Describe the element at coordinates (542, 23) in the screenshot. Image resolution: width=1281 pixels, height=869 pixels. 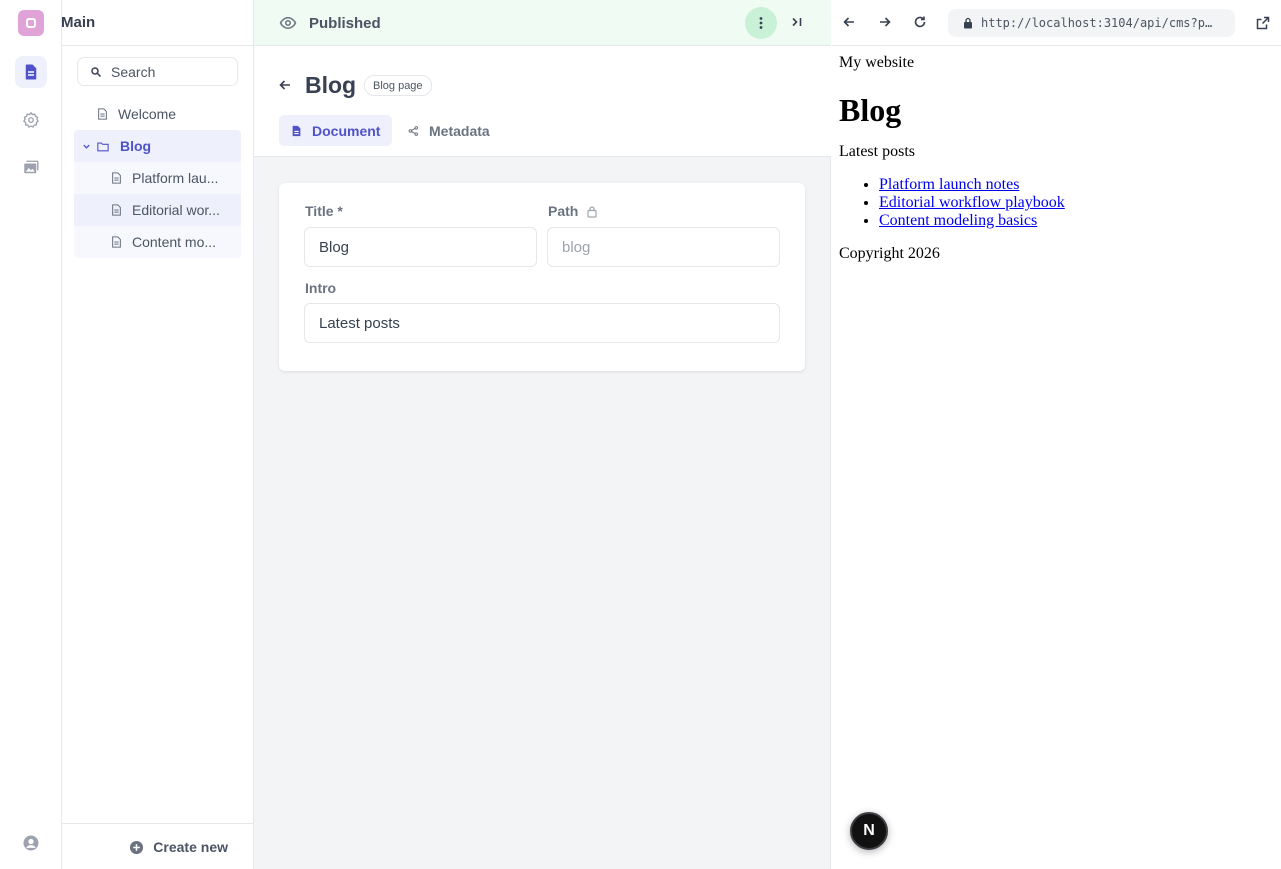
I see `status-bar: Published` at that location.